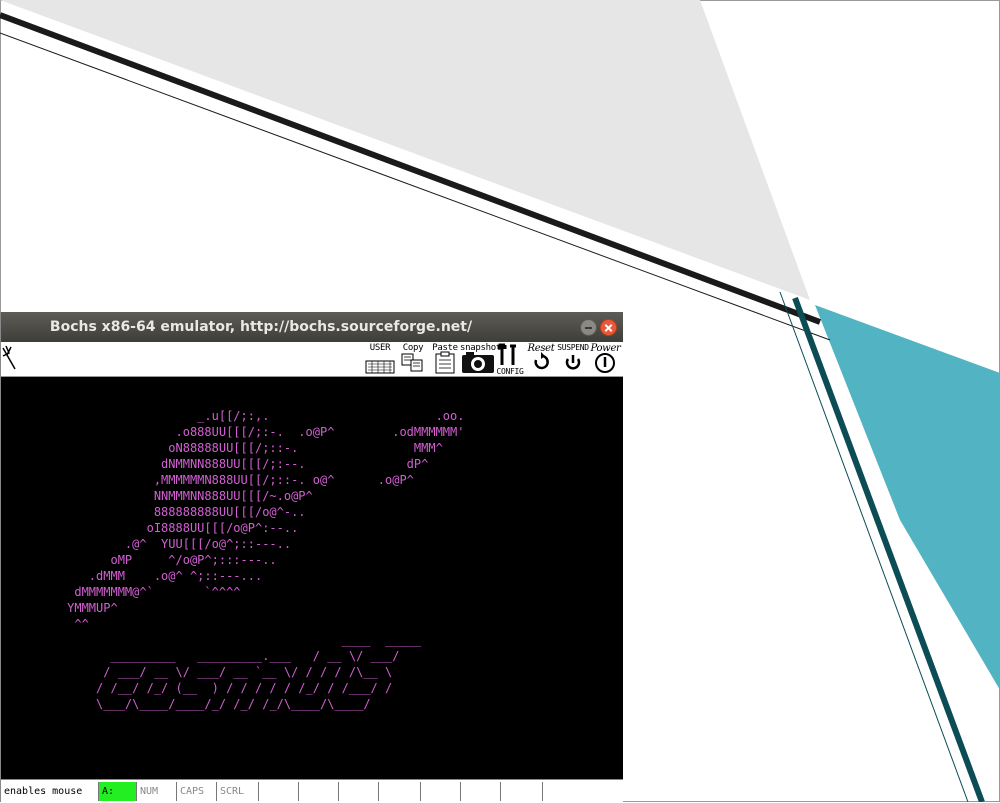  What do you see at coordinates (510, 371) in the screenshot?
I see `config-label: CONFIG` at bounding box center [510, 371].